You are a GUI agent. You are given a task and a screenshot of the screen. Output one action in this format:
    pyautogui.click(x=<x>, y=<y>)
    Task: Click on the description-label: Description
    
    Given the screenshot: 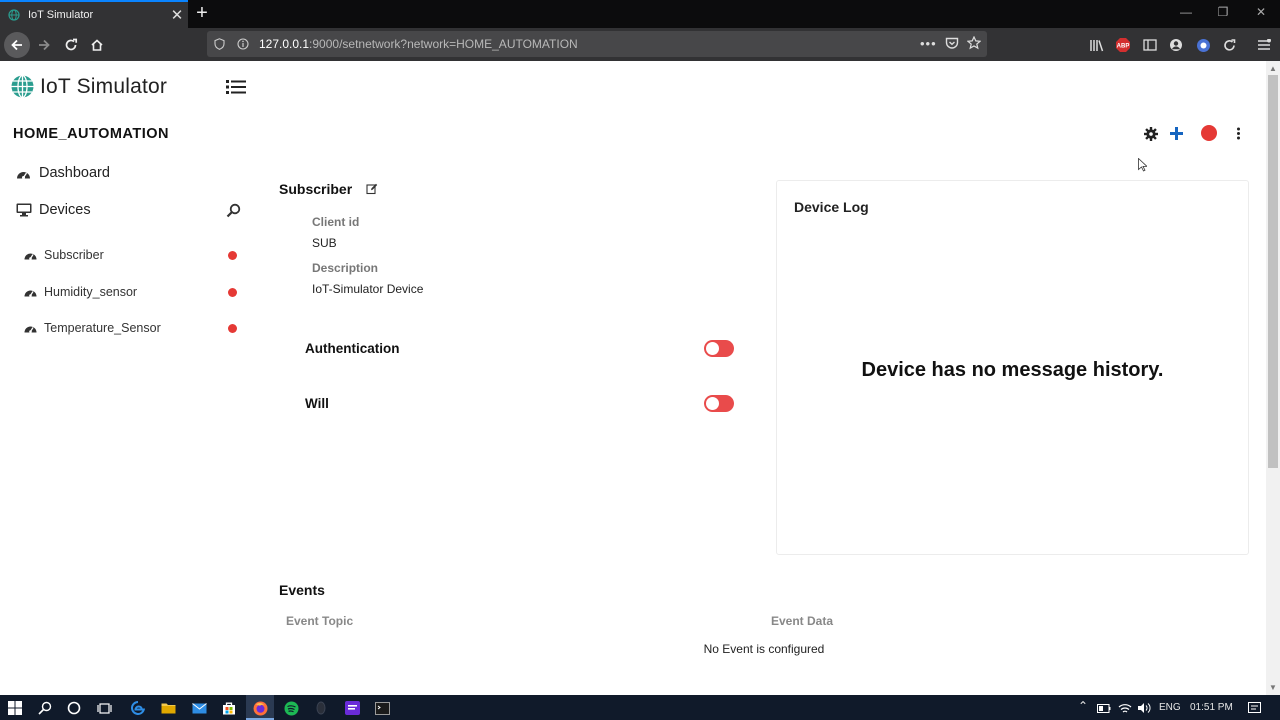 What is the action you would take?
    pyautogui.click(x=345, y=268)
    